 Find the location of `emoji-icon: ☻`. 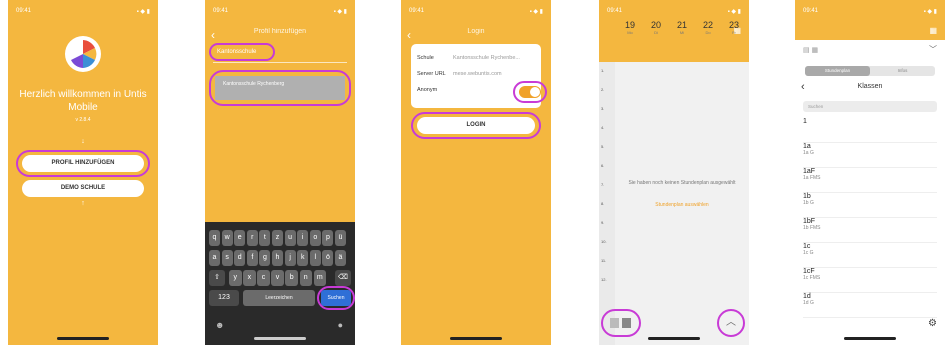

emoji-icon: ☻ is located at coordinates (219, 325).